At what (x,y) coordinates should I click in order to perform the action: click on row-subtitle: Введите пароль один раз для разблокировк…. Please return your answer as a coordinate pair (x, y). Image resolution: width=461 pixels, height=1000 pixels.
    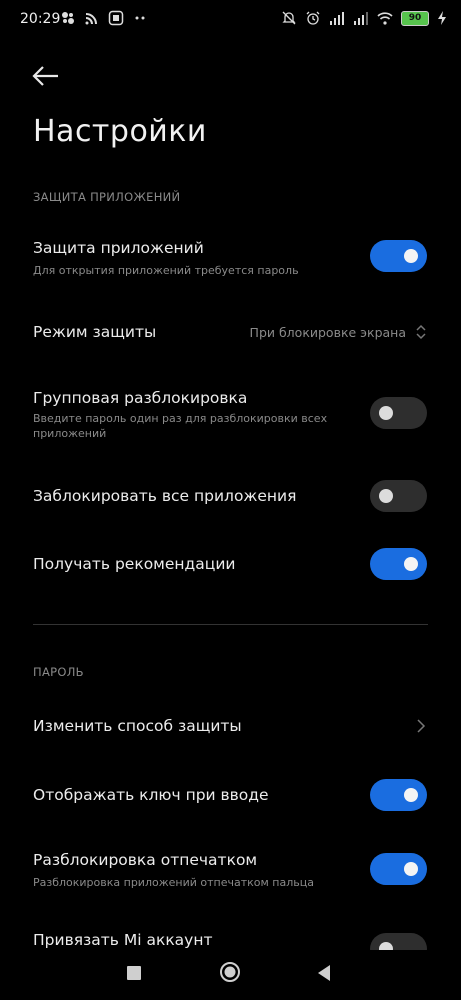
    Looking at the image, I should click on (180, 426).